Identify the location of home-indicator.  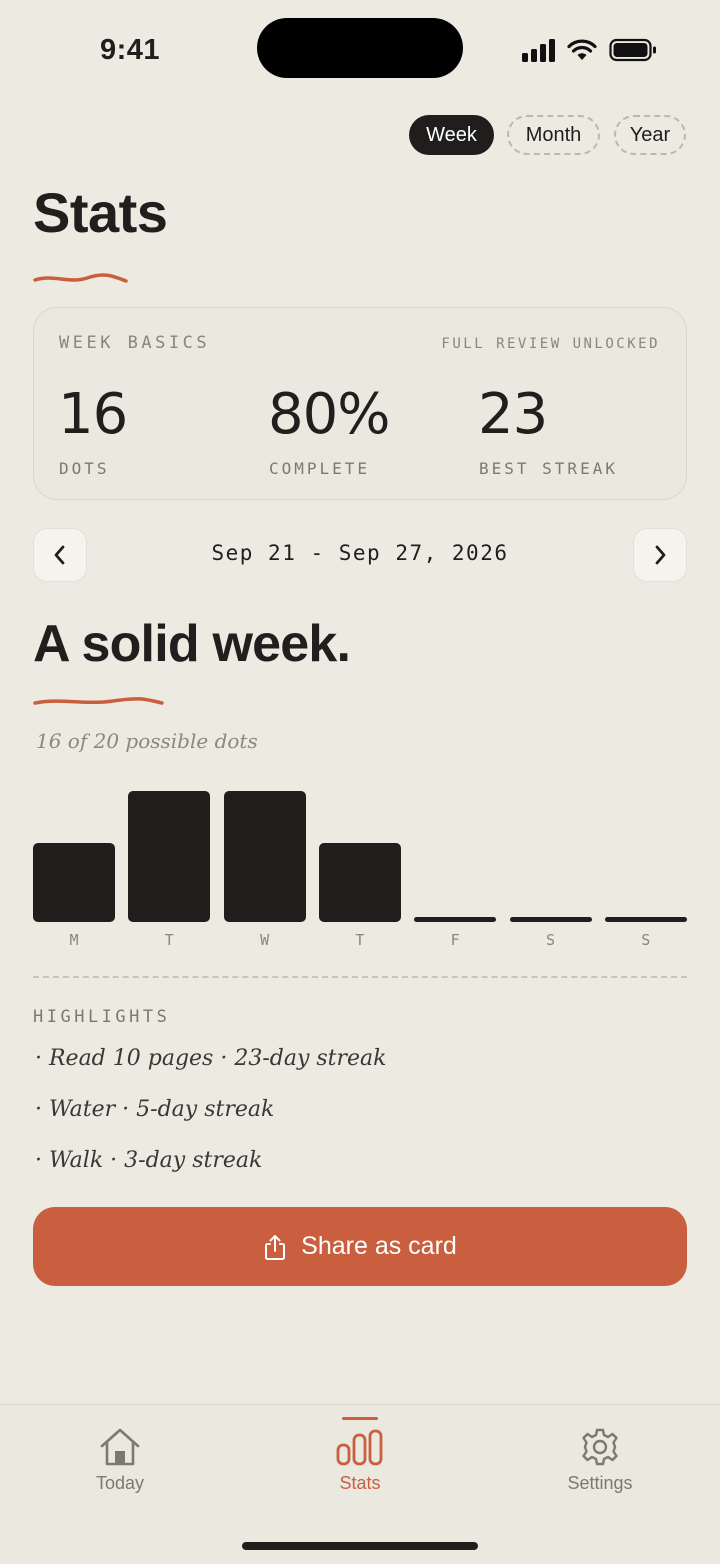
(360, 1546).